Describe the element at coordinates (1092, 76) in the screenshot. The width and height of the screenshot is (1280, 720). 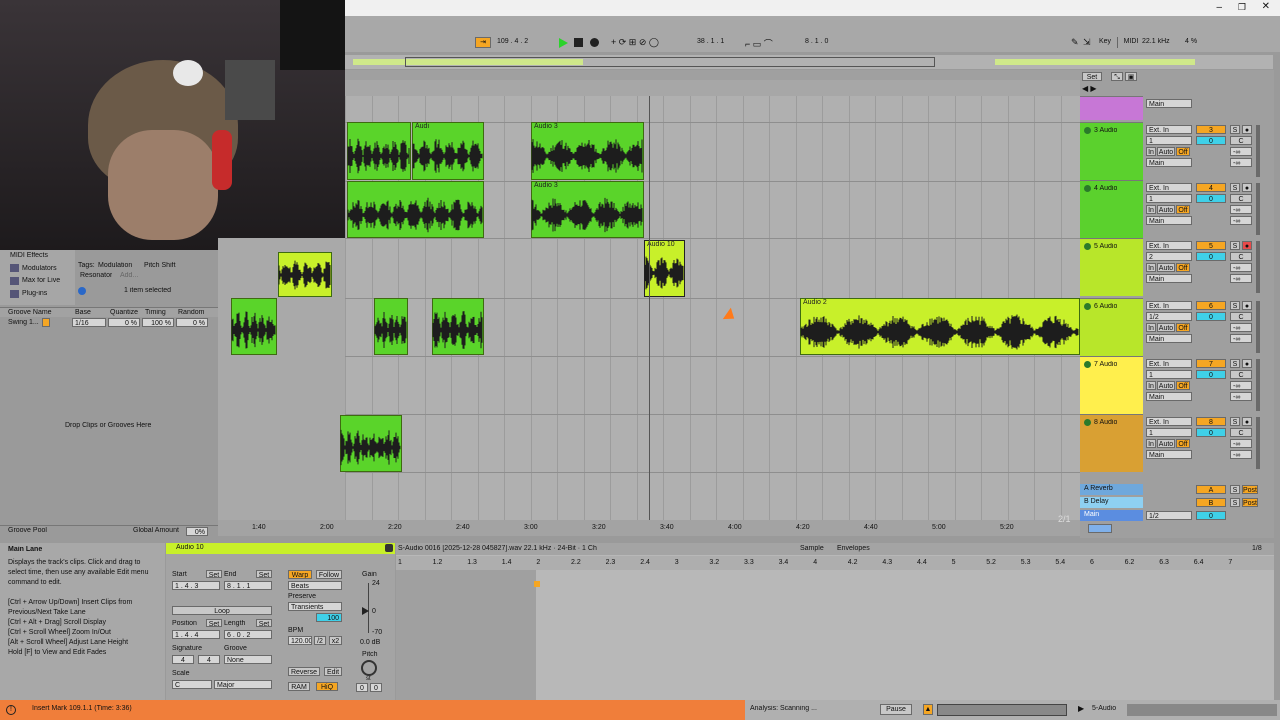
I see `set-button: Set` at that location.